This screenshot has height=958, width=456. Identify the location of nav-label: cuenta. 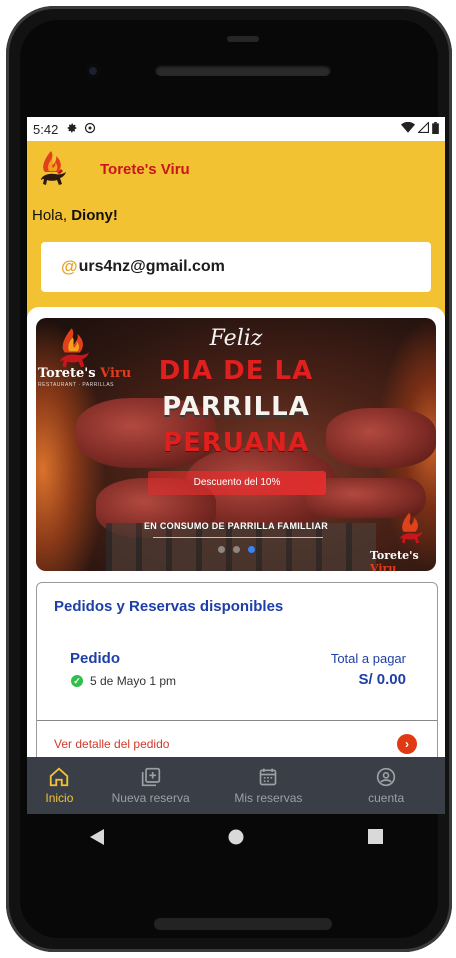
(386, 798).